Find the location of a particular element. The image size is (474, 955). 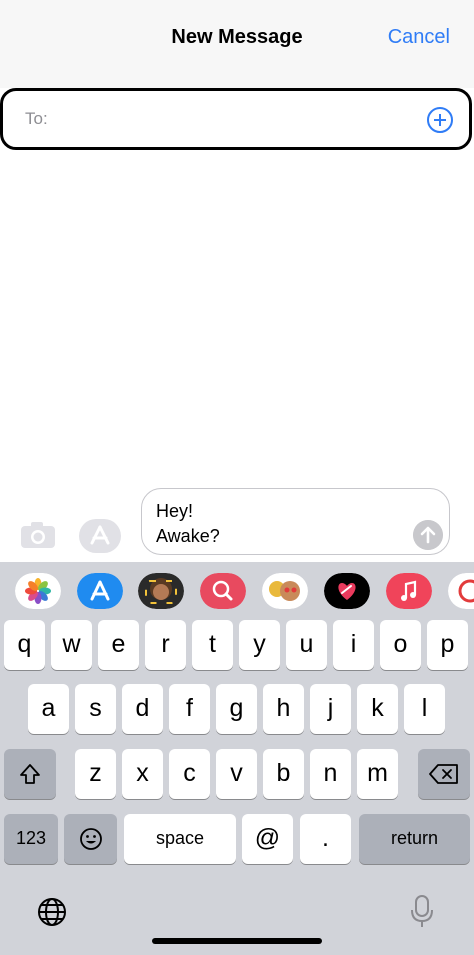

period-key: . is located at coordinates (325, 839).